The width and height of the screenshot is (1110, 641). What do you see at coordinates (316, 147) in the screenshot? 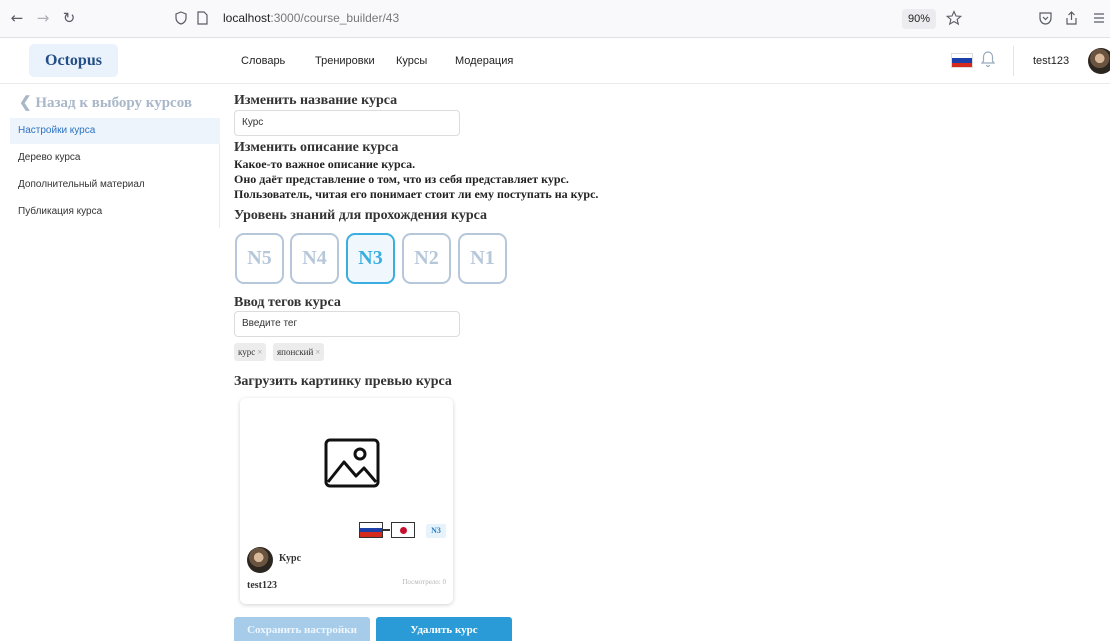
I see `course-description-label: Изменить описание курса` at bounding box center [316, 147].